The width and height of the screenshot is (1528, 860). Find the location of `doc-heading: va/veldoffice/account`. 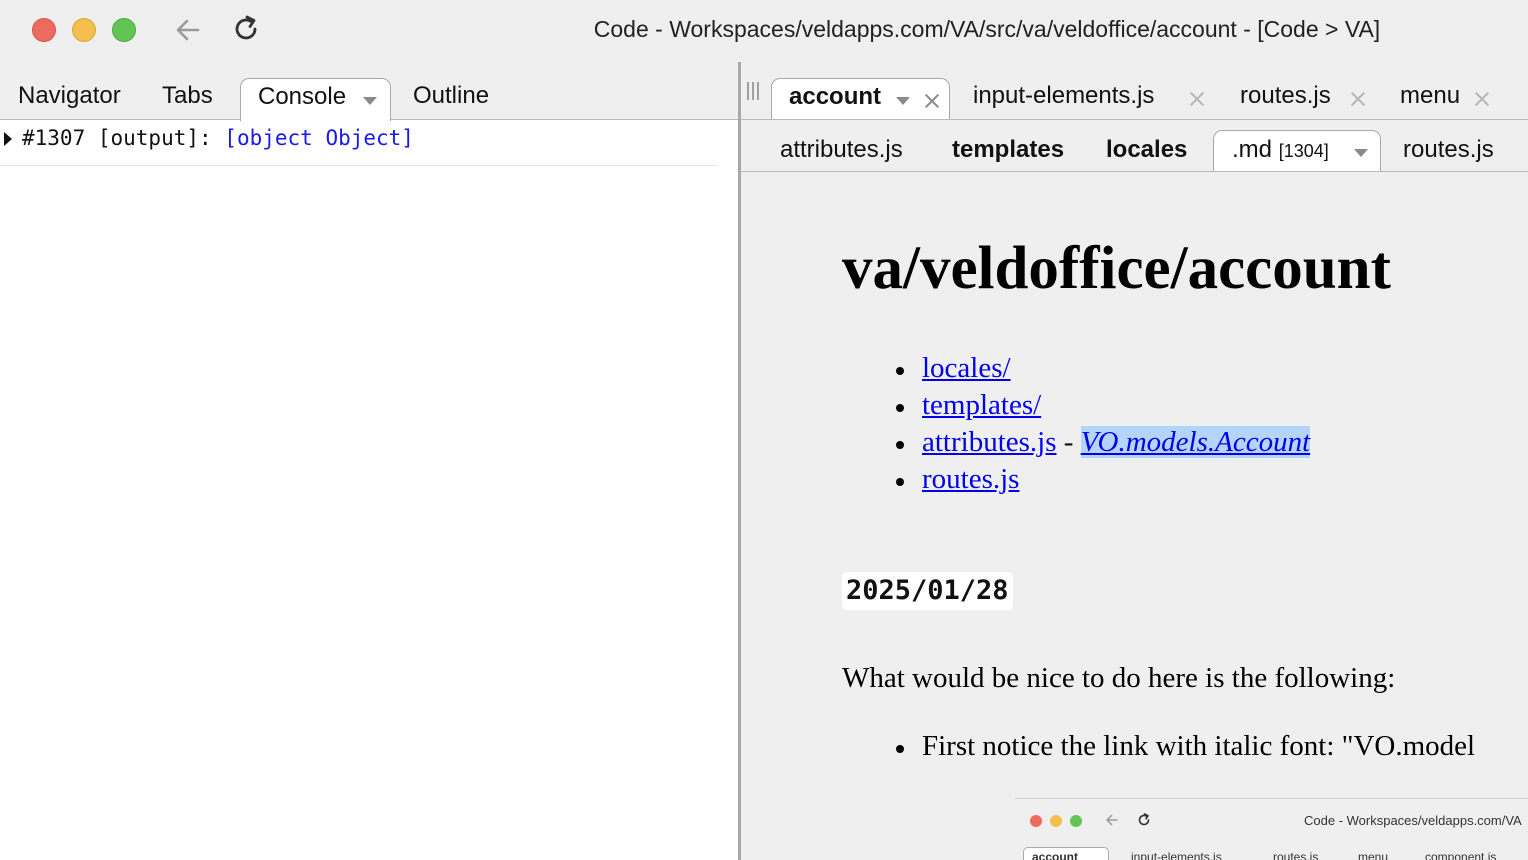

doc-heading: va/veldoffice/account is located at coordinates (1116, 268).